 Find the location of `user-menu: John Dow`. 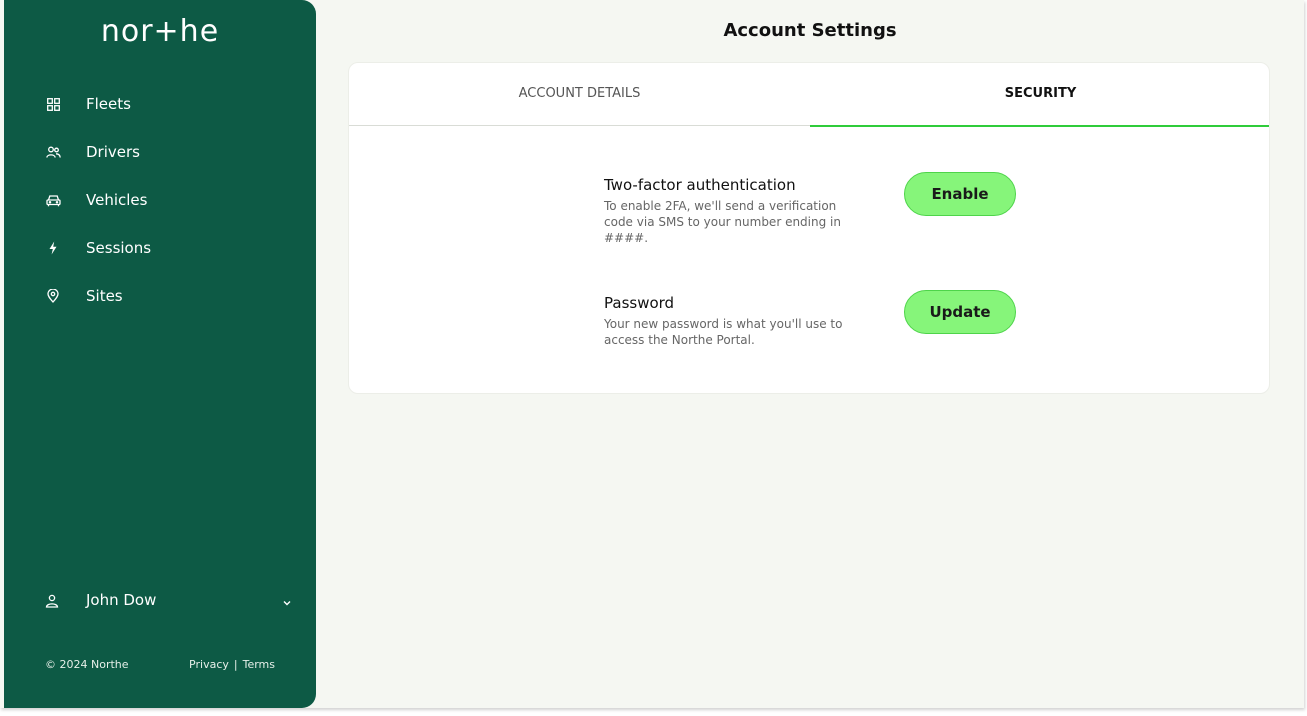

user-menu: John Dow is located at coordinates (160, 601).